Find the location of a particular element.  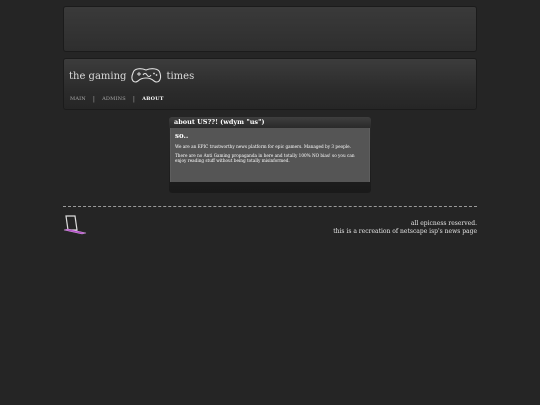

main-nav: MAIN | ADMINS | ABOUT is located at coordinates (117, 99).